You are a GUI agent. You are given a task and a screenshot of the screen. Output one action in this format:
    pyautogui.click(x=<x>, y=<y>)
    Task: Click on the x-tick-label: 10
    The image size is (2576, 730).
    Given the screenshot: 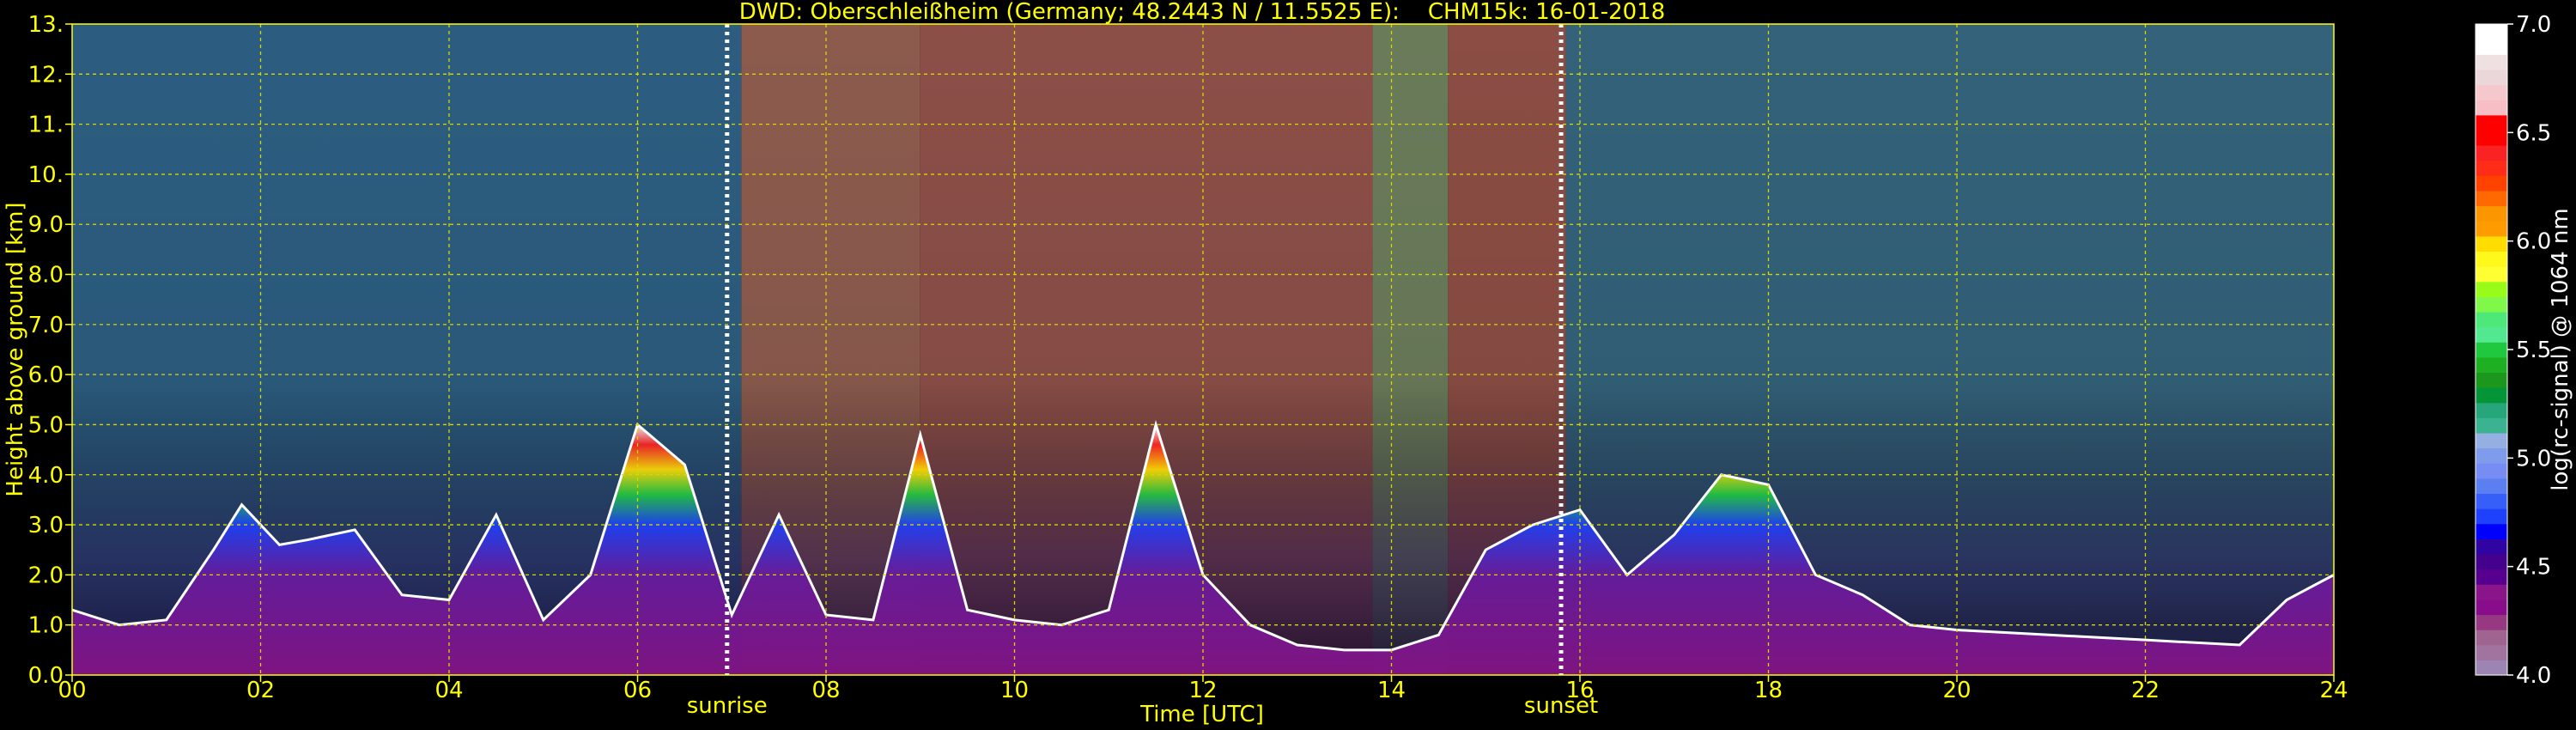 What is the action you would take?
    pyautogui.click(x=1014, y=690)
    